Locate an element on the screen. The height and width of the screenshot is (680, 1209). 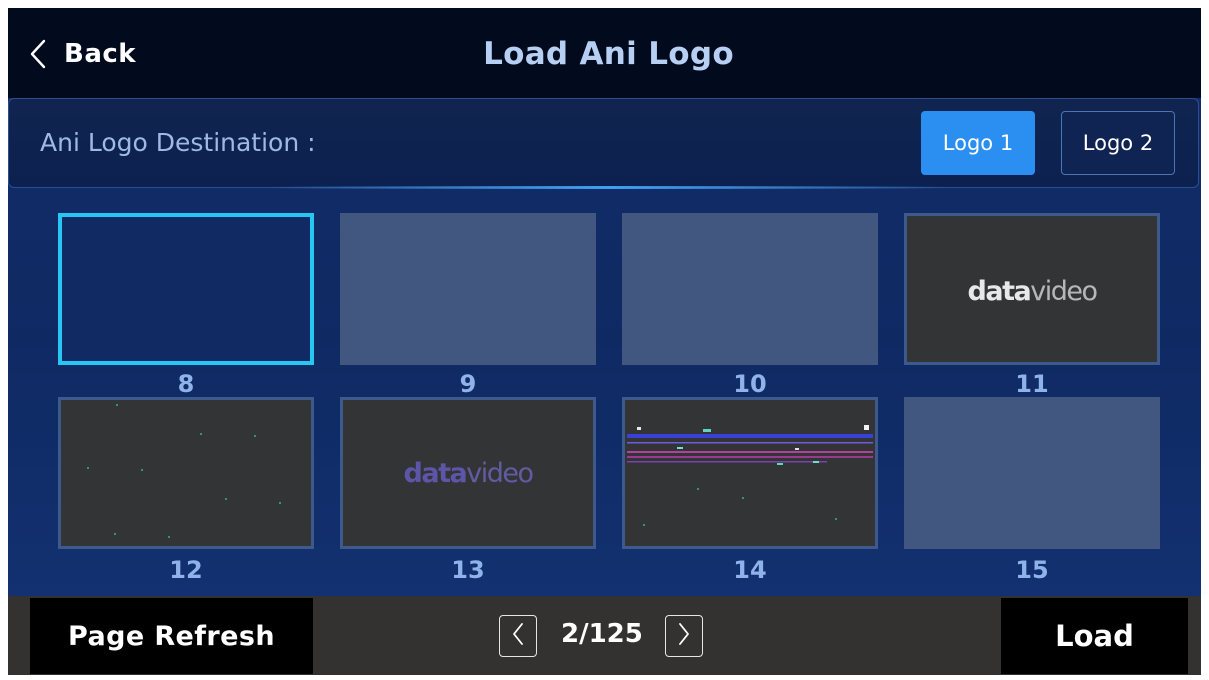
thumbnail-number: 8 is located at coordinates (186, 384).